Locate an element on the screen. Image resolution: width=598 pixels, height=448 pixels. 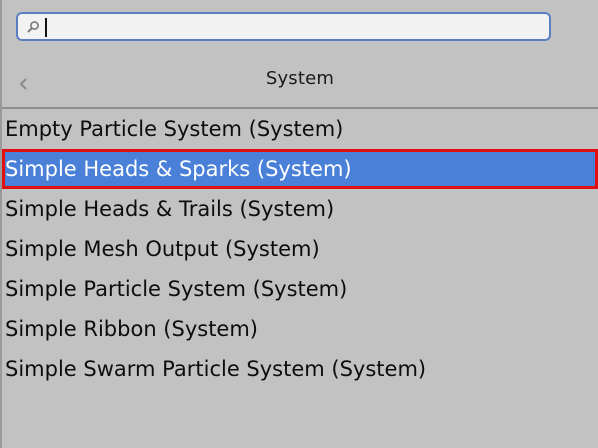
list-item: Simple Mesh Output (System) is located at coordinates (300, 249).